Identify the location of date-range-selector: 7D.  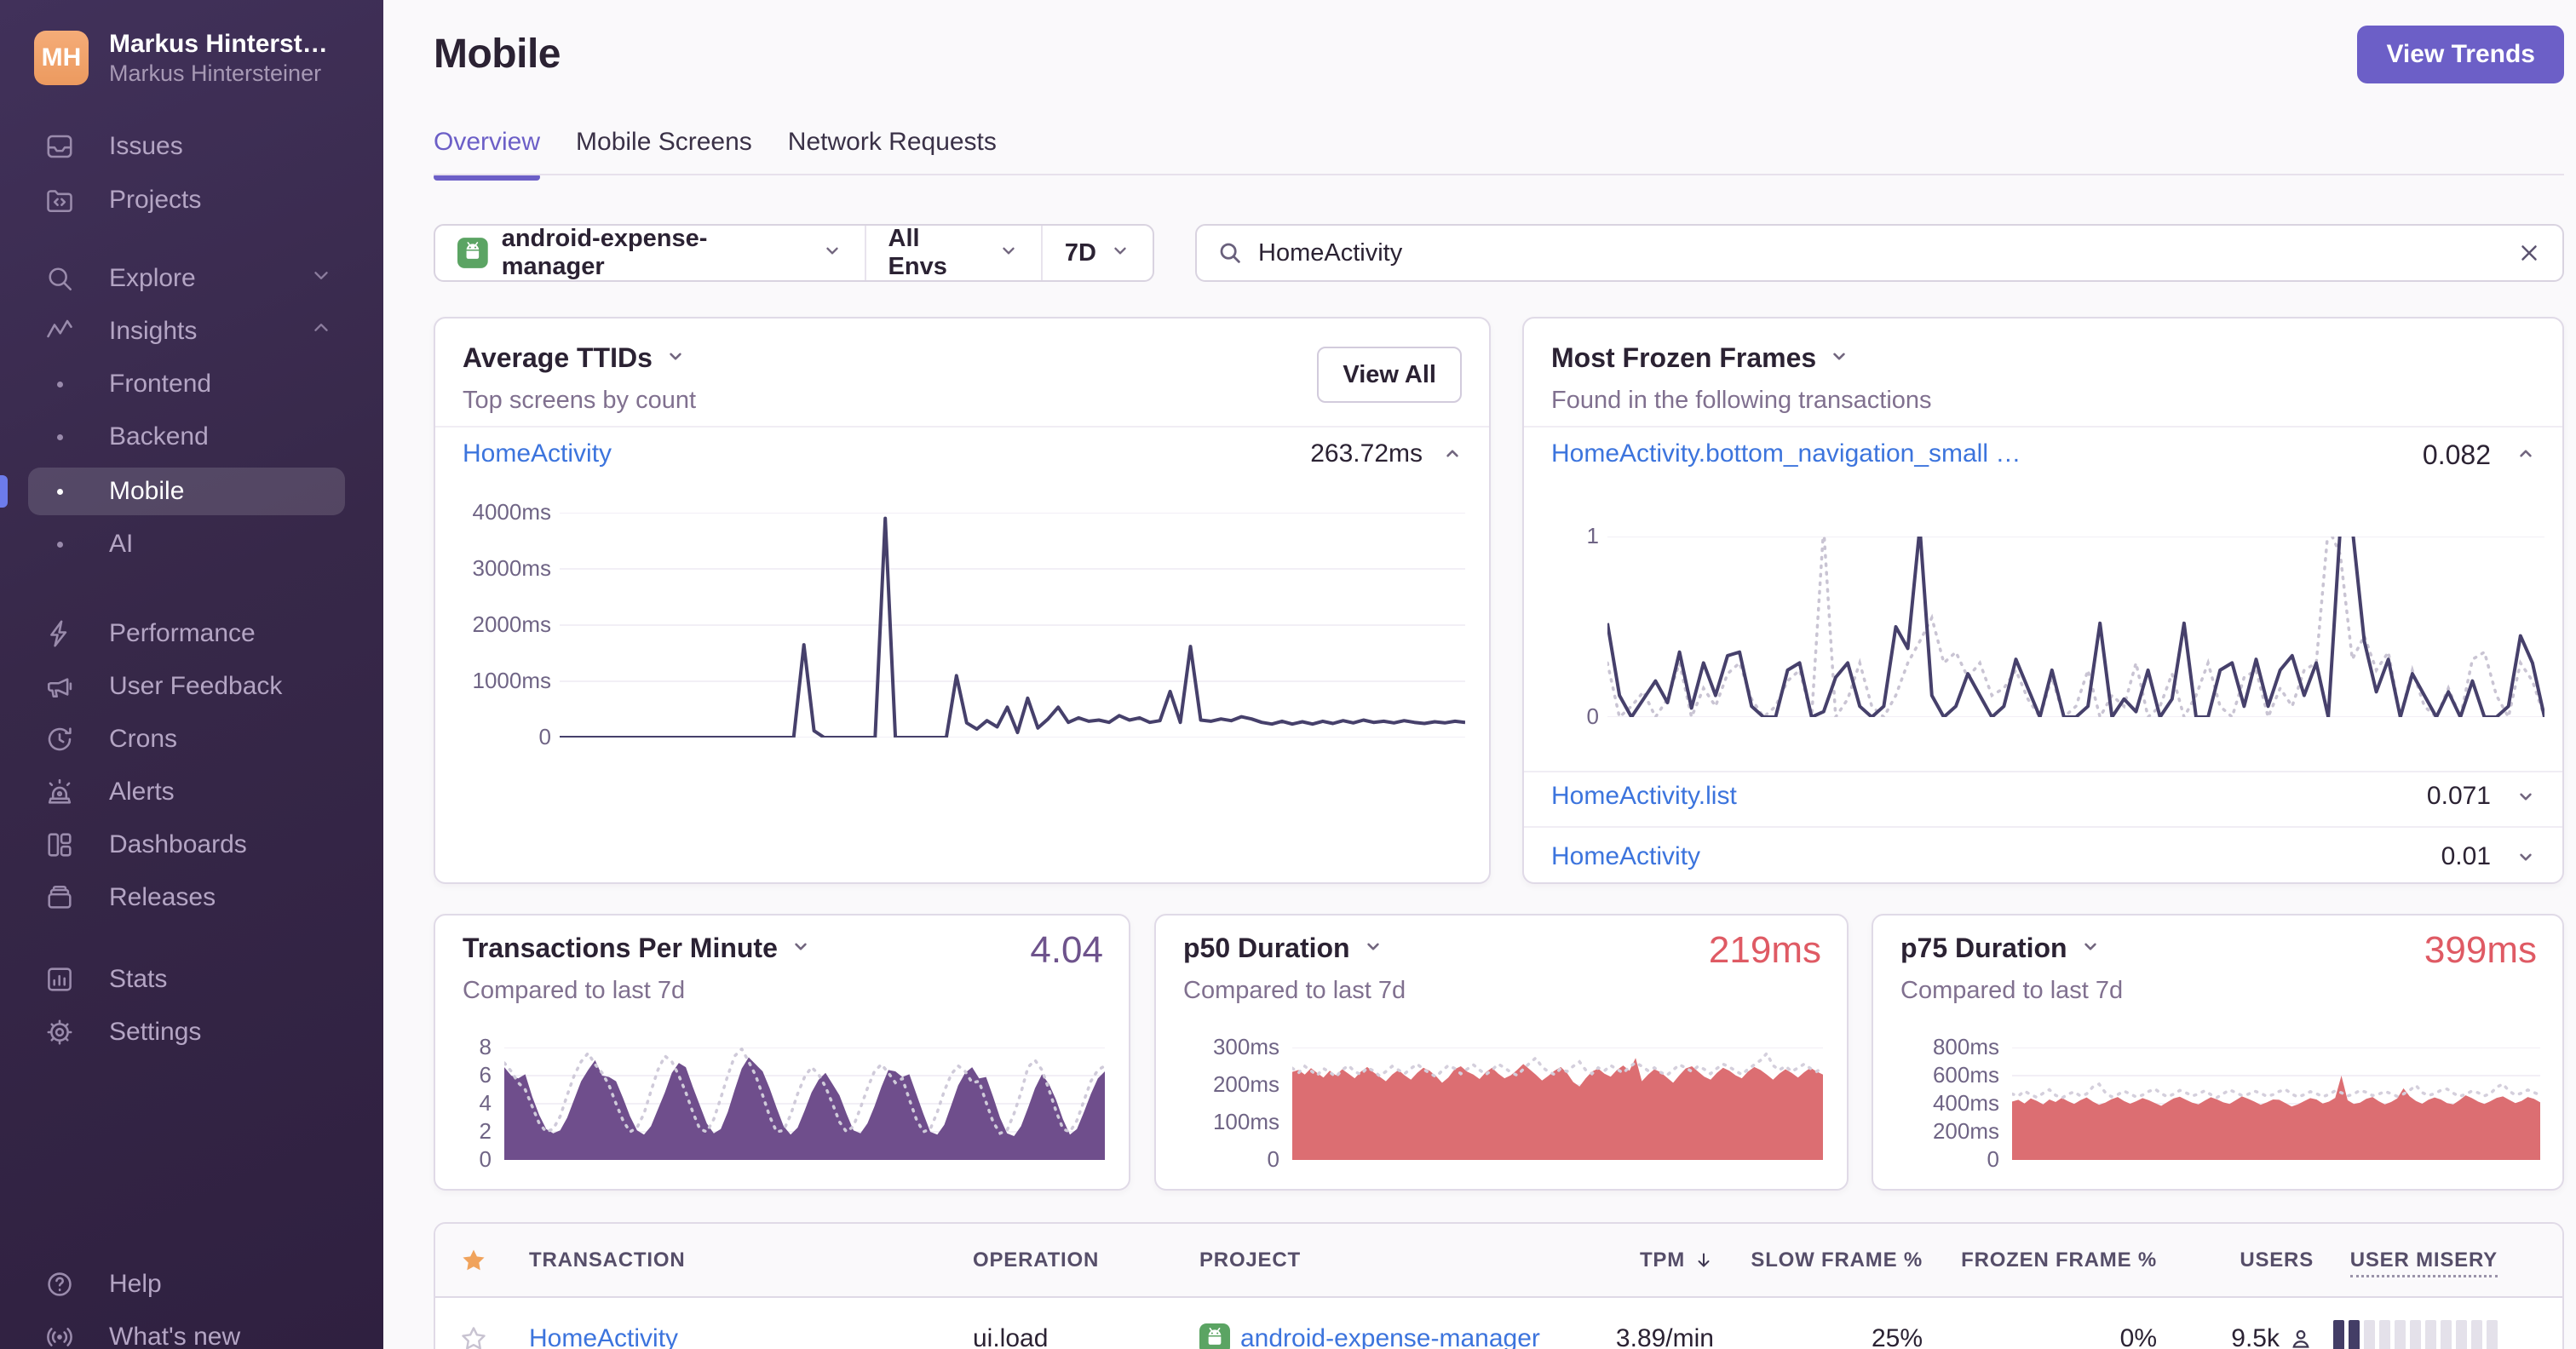
(1097, 253).